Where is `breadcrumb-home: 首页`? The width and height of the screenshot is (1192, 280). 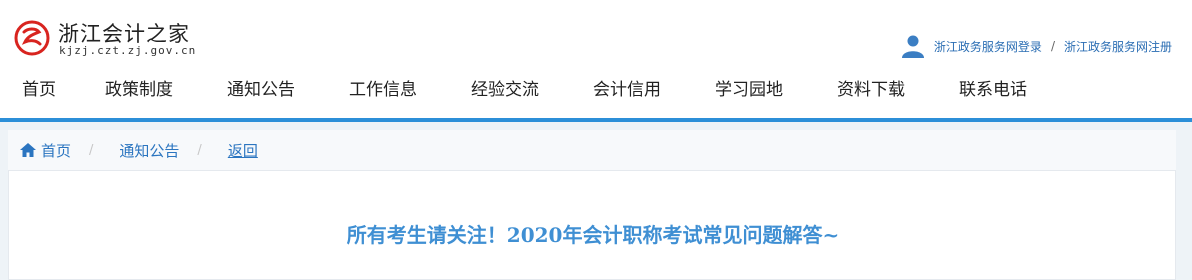
breadcrumb-home: 首页 is located at coordinates (56, 150).